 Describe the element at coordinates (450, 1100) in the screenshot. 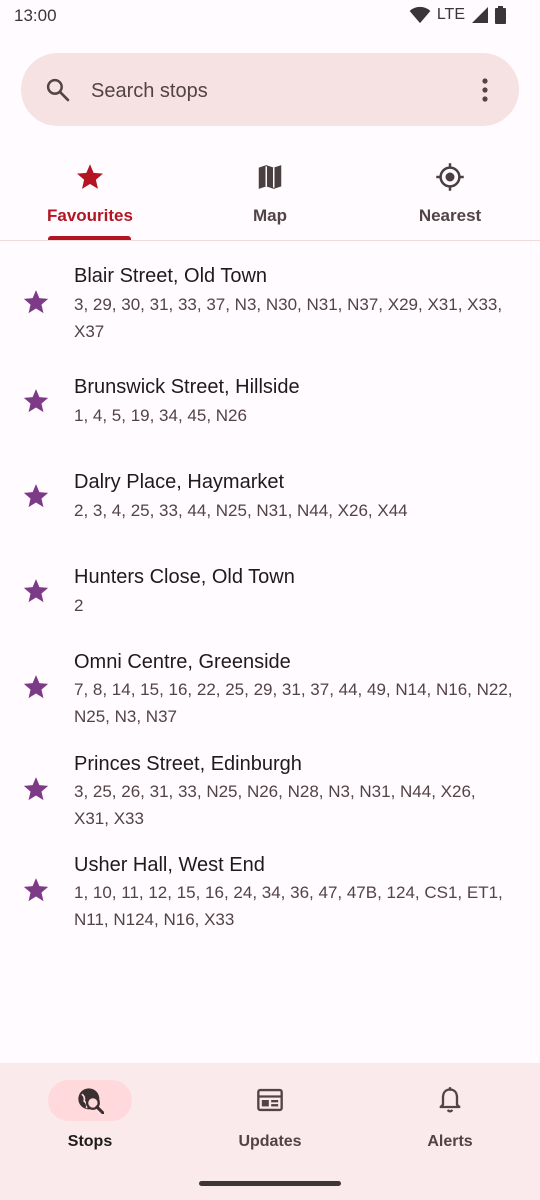

I see `bell-icon` at that location.